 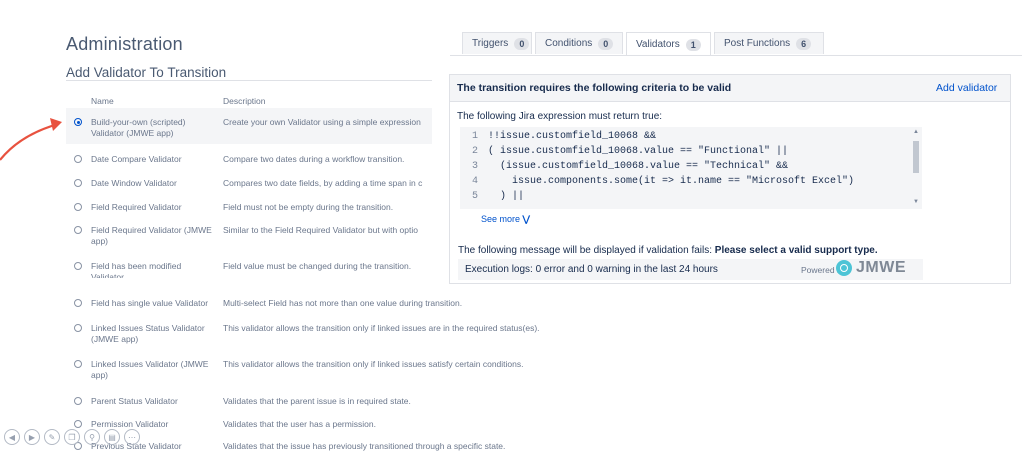 I want to click on validator-name: Field Required Validator, so click(x=136, y=207).